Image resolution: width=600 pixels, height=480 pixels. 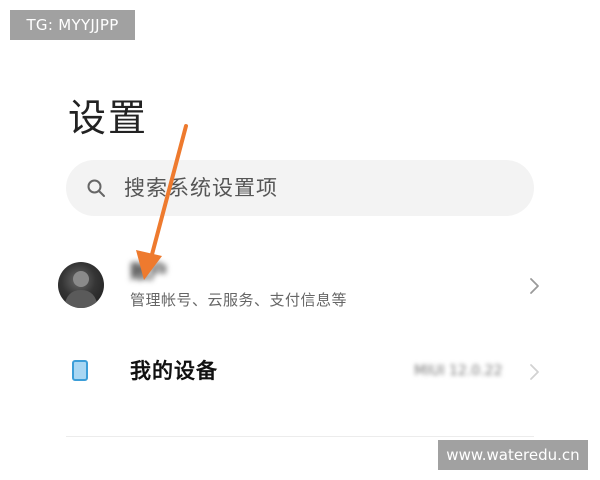 I want to click on watermark-site: www.wateredu.cn, so click(x=513, y=455).